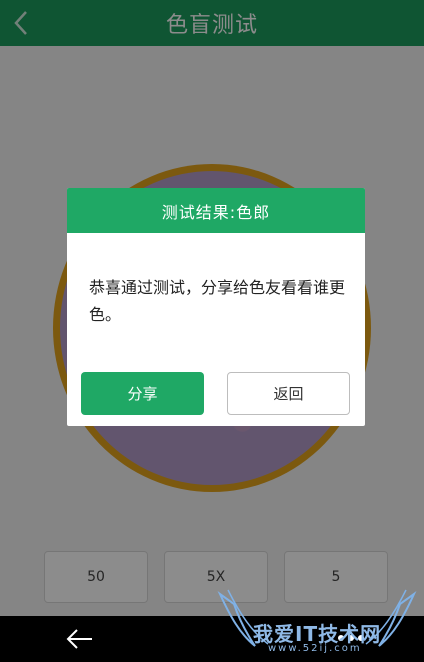 The height and width of the screenshot is (662, 424). Describe the element at coordinates (216, 210) in the screenshot. I see `dialog-title: 测试结果:色郎` at that location.